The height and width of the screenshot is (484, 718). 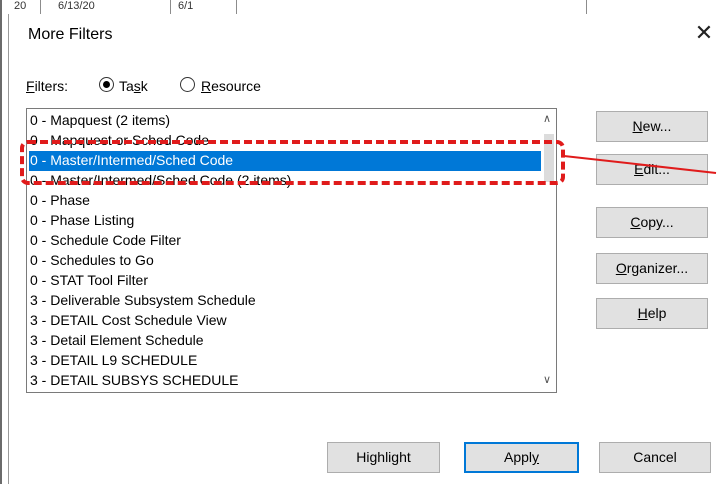 What do you see at coordinates (521, 457) in the screenshot?
I see `apply-button: Apply` at bounding box center [521, 457].